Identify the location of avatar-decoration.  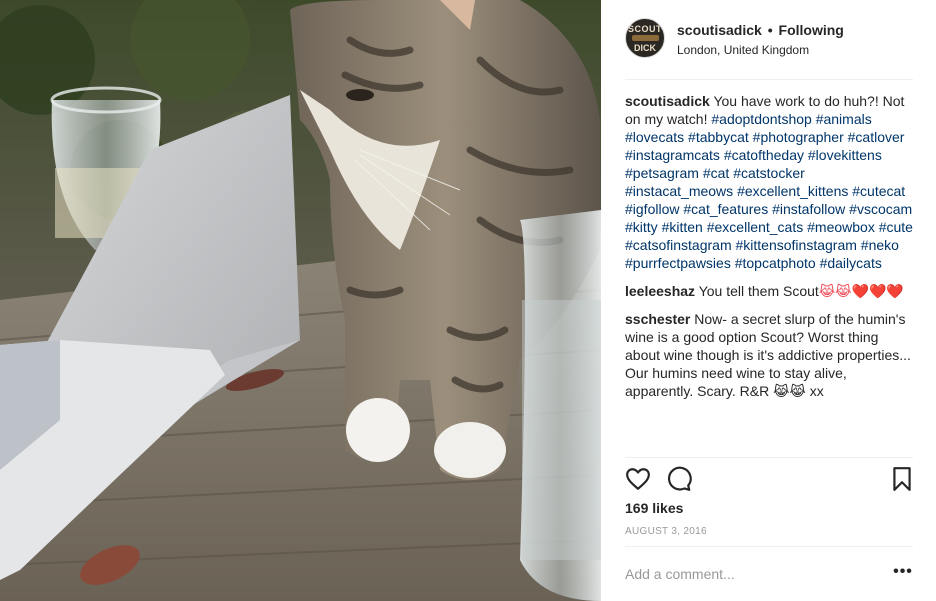
(645, 38).